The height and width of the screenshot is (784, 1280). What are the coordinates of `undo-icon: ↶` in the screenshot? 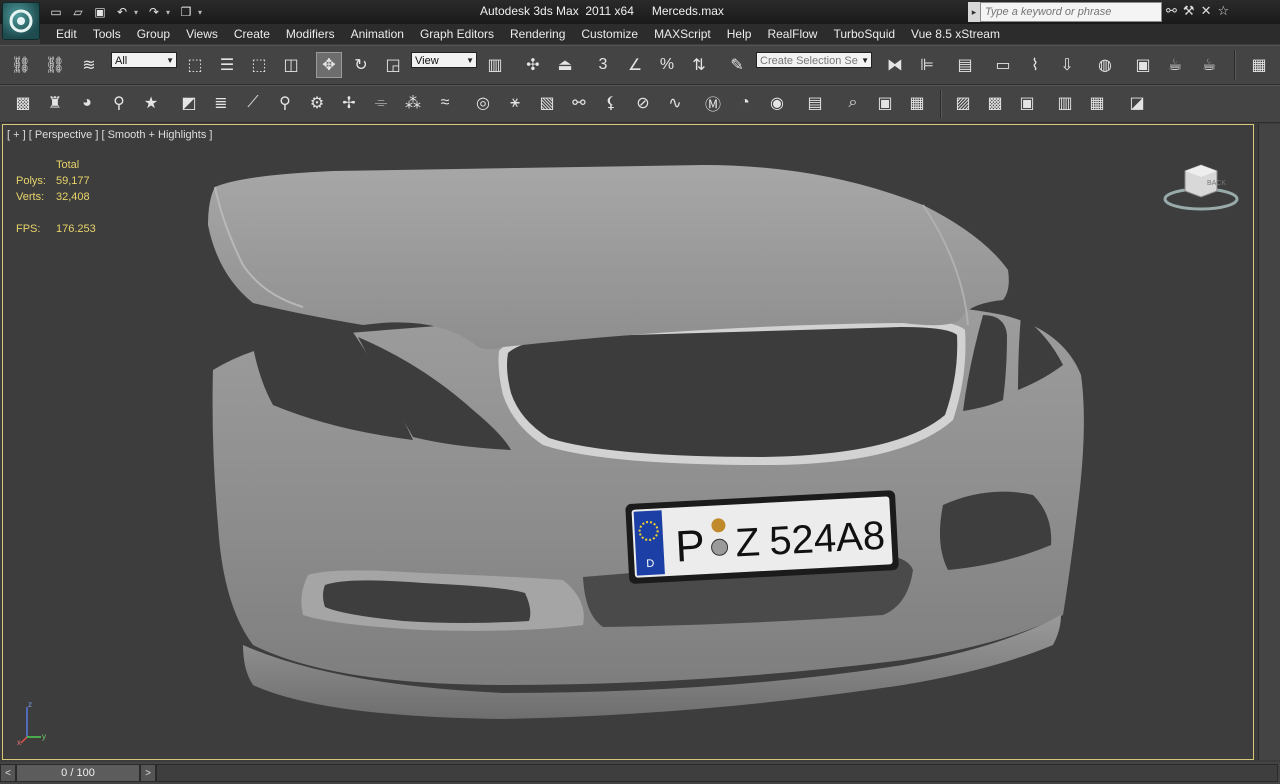 It's located at (122, 12).